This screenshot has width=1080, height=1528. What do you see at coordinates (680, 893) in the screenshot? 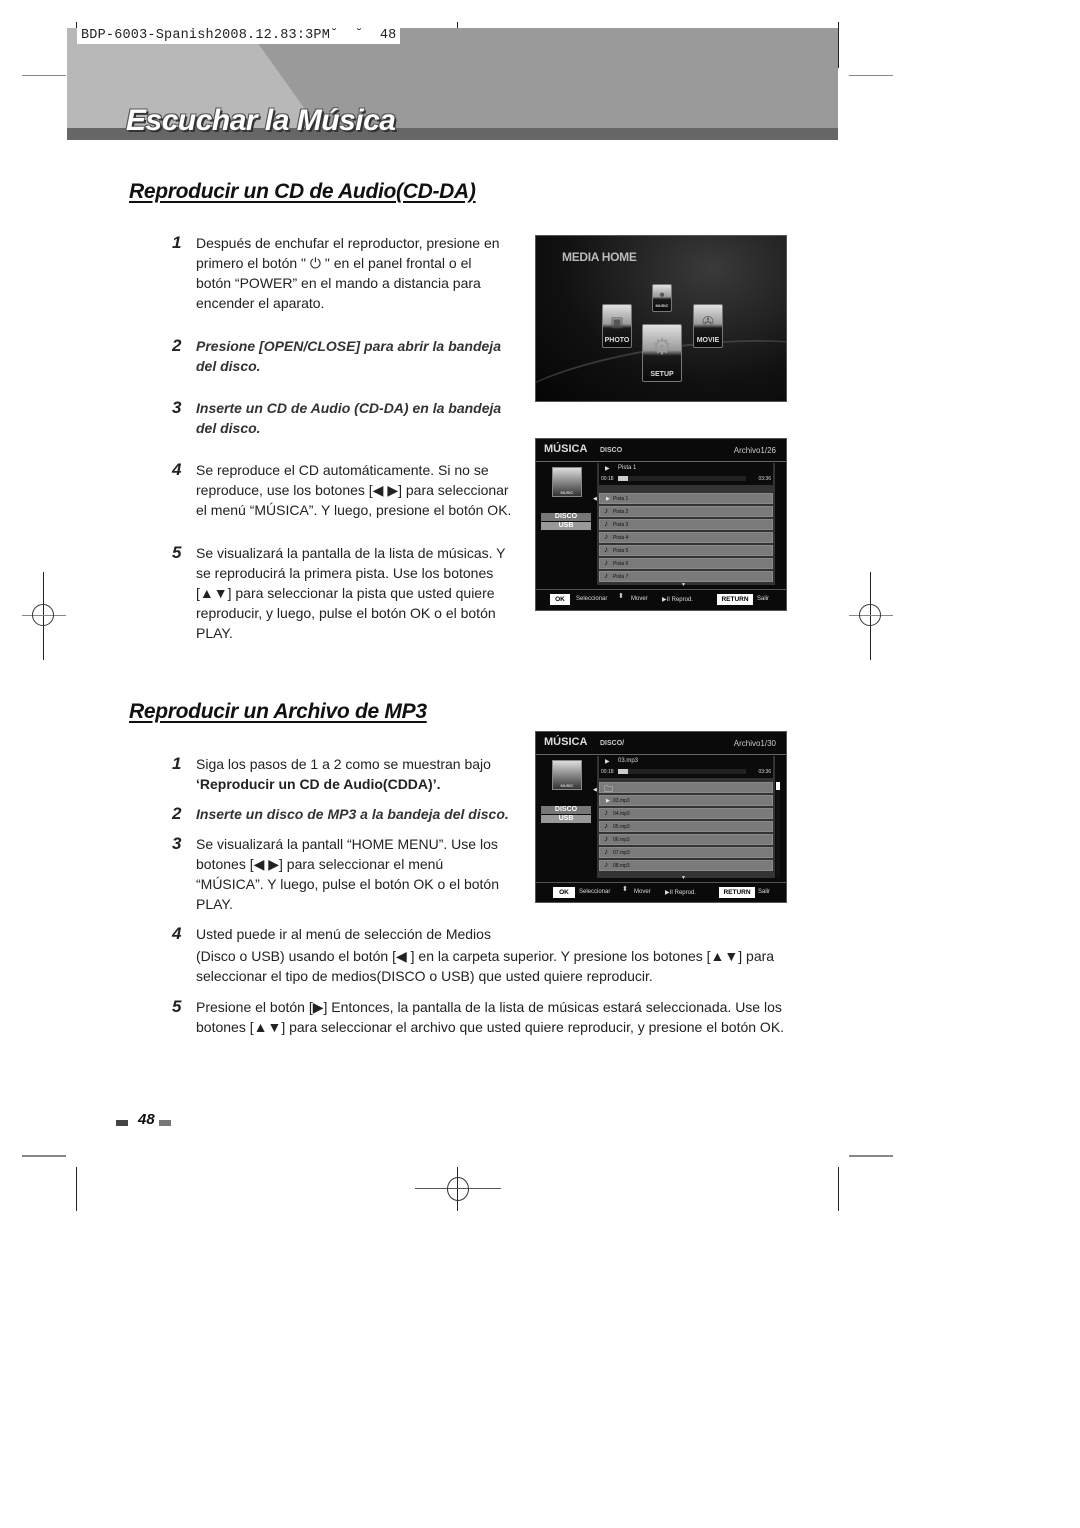
I see `play-hint: ▶II Reprod.` at bounding box center [680, 893].